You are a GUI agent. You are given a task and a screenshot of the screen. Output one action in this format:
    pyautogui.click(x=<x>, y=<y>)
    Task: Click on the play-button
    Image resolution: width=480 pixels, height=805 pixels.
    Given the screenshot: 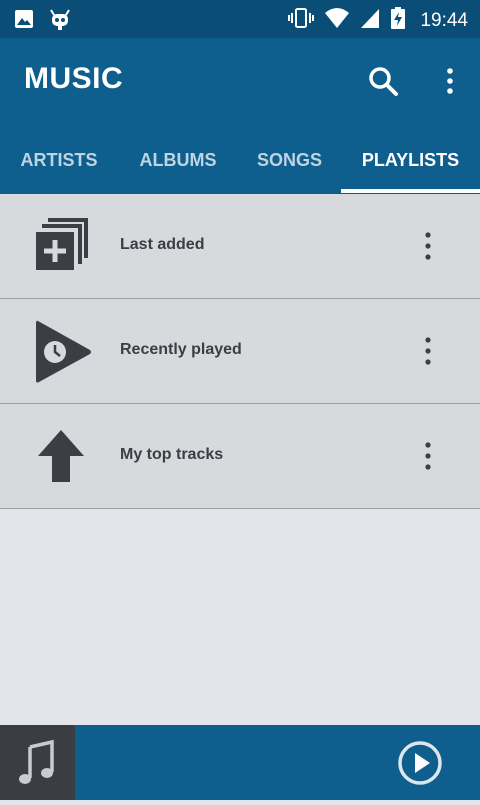 What is the action you would take?
    pyautogui.click(x=420, y=763)
    